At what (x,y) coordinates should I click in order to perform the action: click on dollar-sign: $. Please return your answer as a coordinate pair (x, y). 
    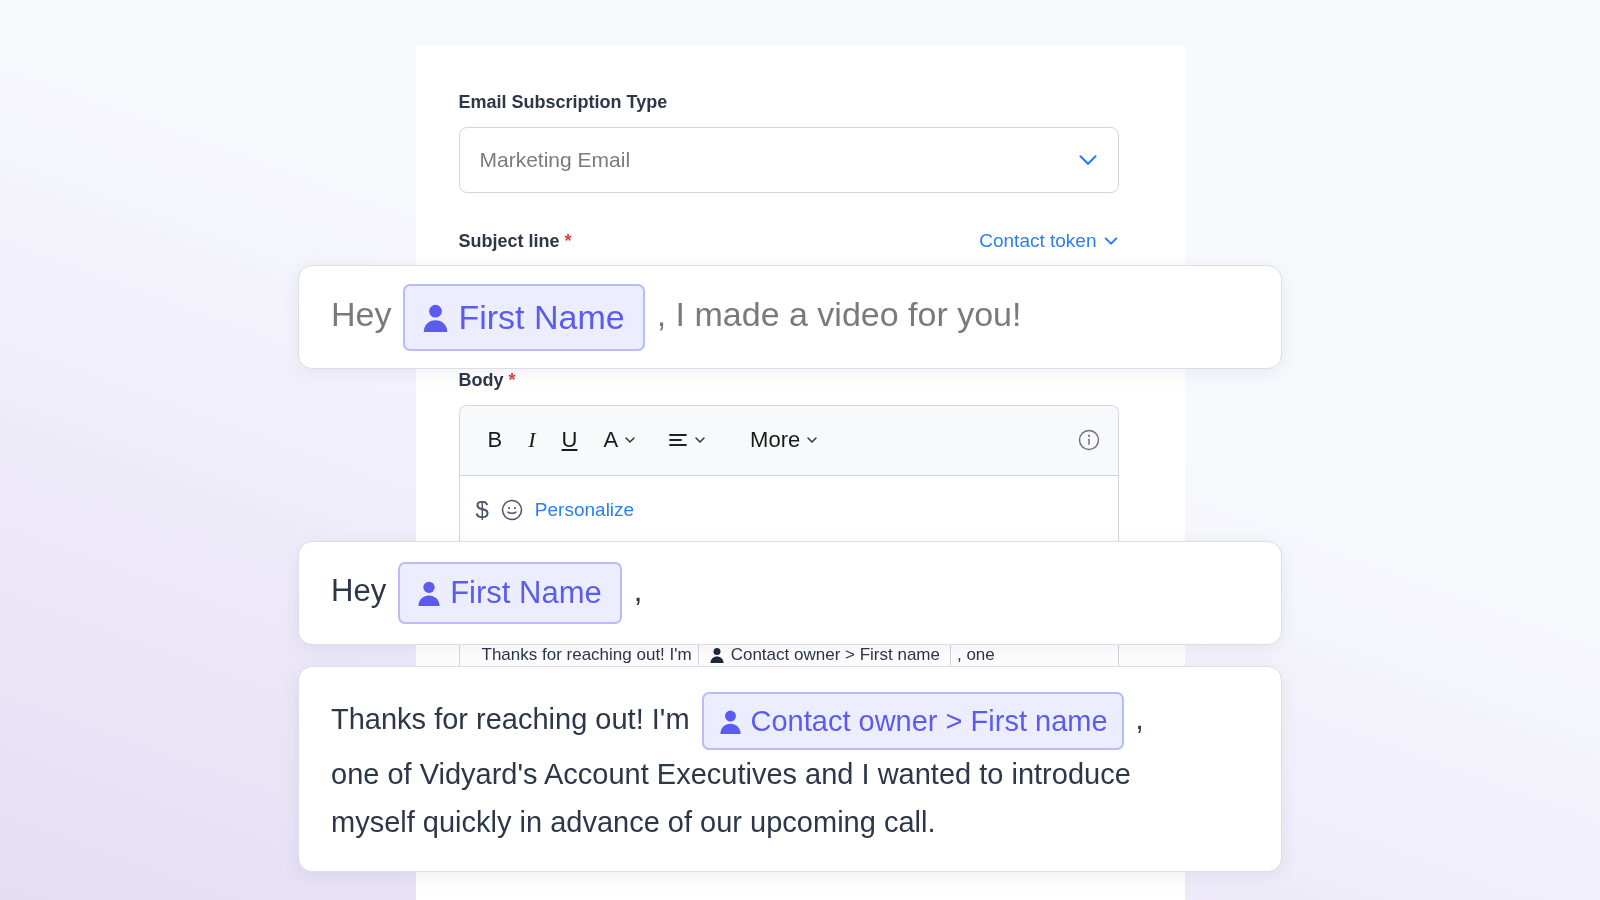
    Looking at the image, I should click on (482, 509).